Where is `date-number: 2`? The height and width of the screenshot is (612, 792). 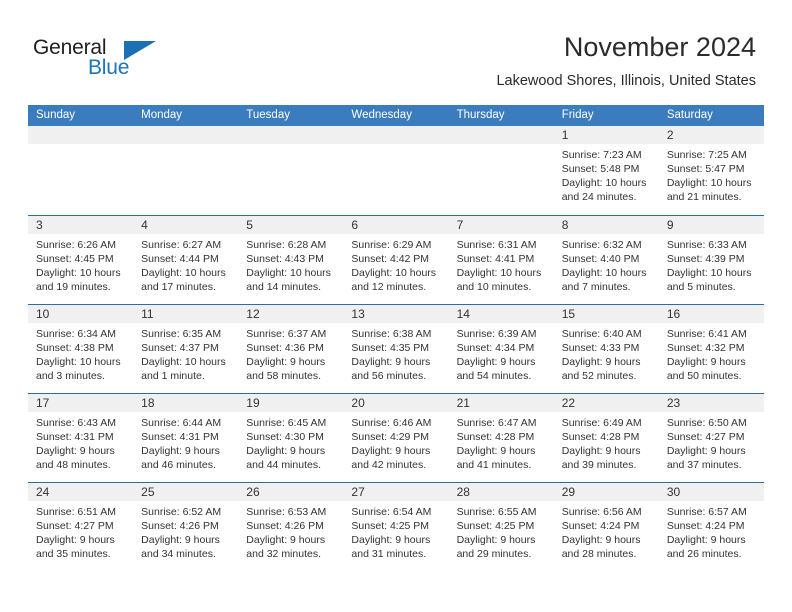 date-number: 2 is located at coordinates (670, 135).